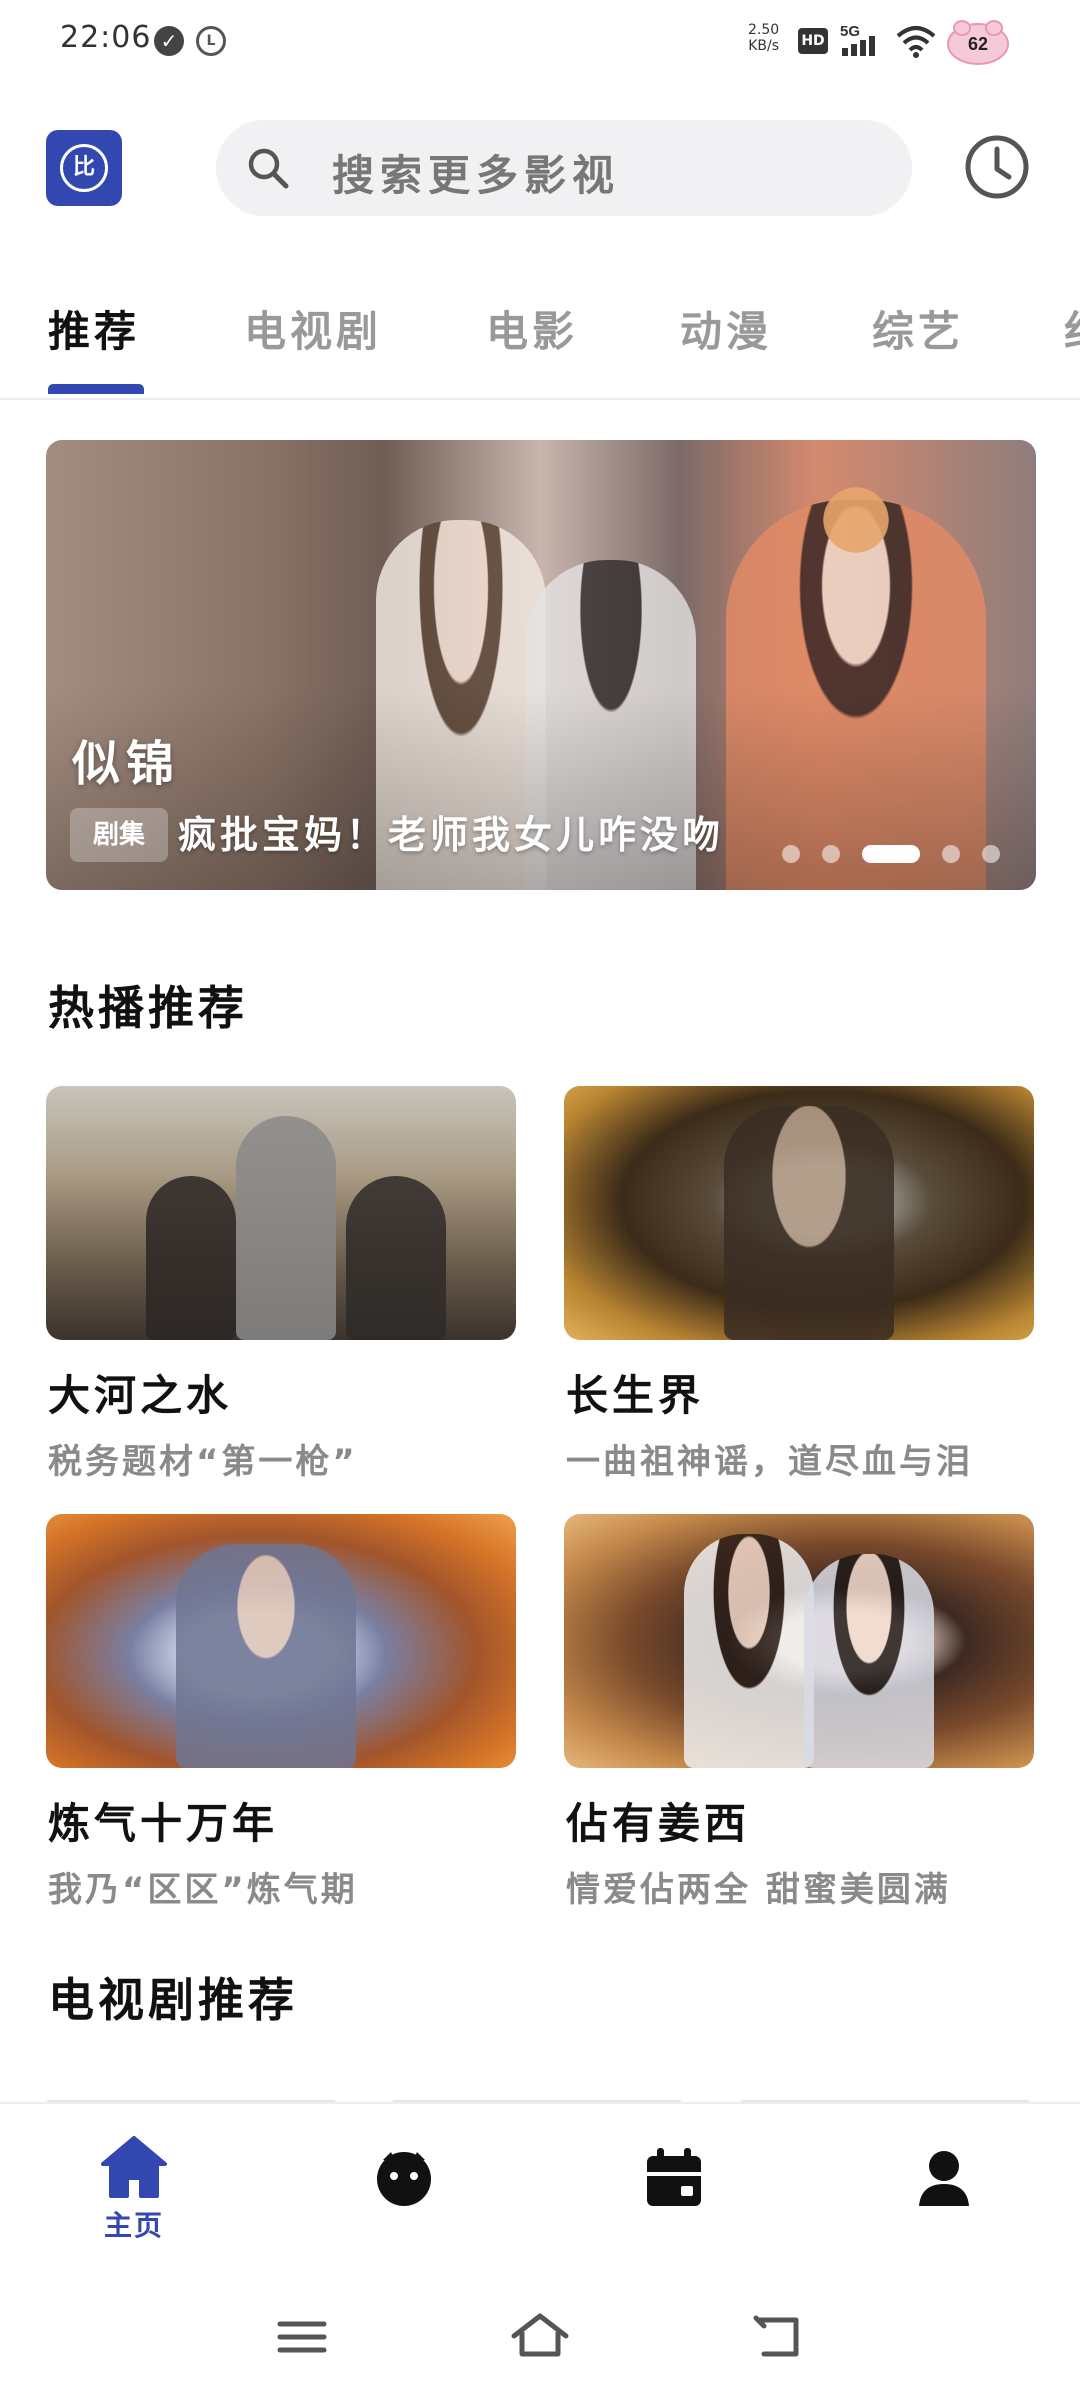 The image size is (1080, 2400). What do you see at coordinates (106, 37) in the screenshot?
I see `status-time: 22:06` at bounding box center [106, 37].